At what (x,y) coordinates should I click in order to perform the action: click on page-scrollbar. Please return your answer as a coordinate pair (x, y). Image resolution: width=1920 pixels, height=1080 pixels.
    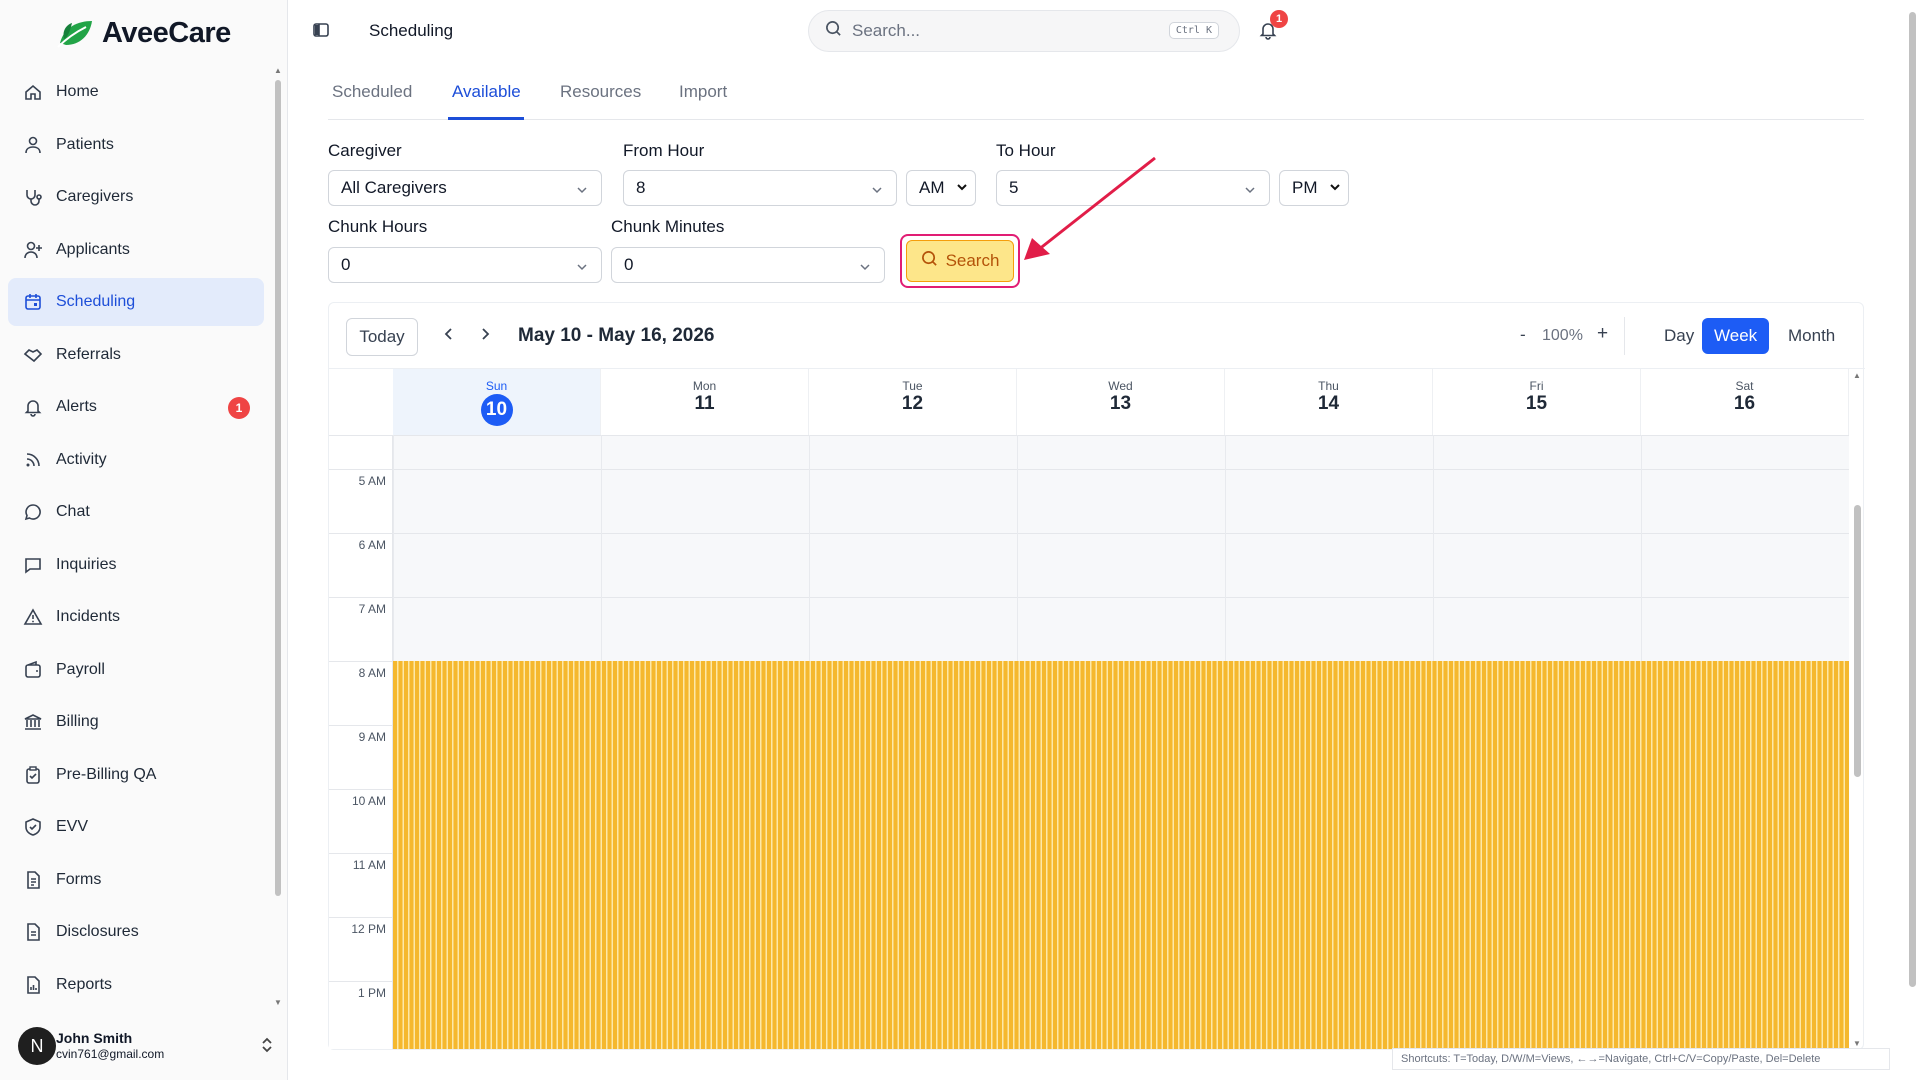
    Looking at the image, I should click on (1912, 540).